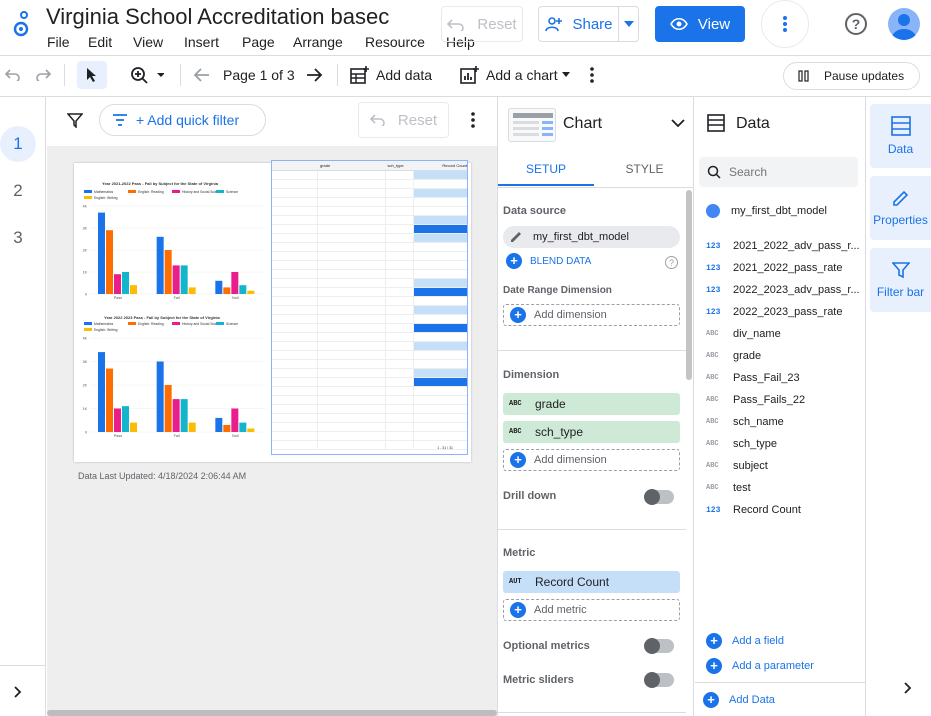 The image size is (931, 716). I want to click on select-pointer-icon, so click(92, 75).